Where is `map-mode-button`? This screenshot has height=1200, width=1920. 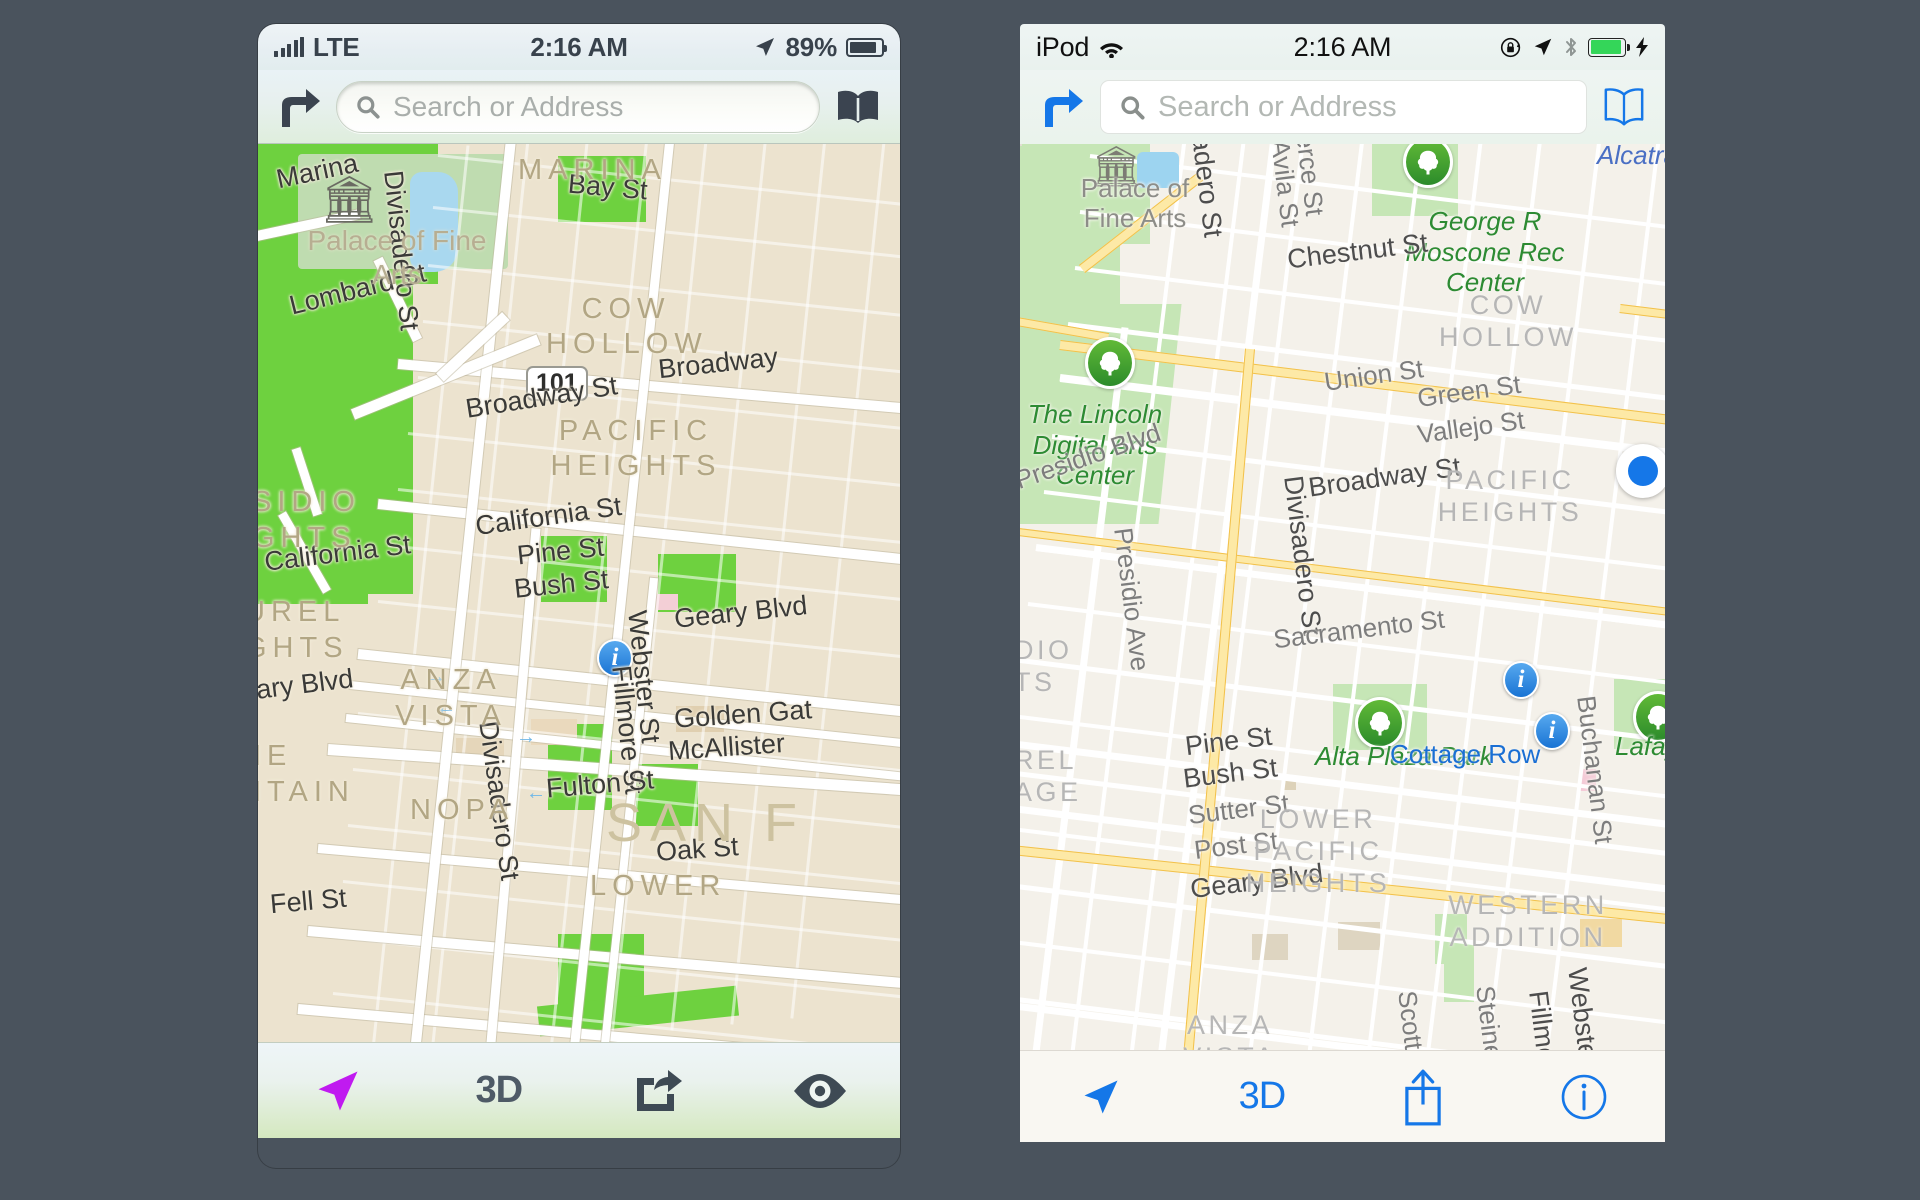 map-mode-button is located at coordinates (820, 1091).